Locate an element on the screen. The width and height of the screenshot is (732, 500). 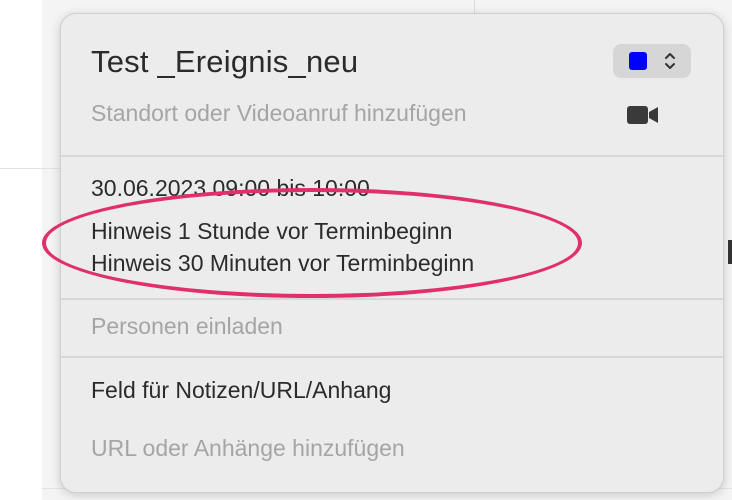
alert-item: Hinweis 30 Minuten vor Terminbeginn is located at coordinates (282, 263).